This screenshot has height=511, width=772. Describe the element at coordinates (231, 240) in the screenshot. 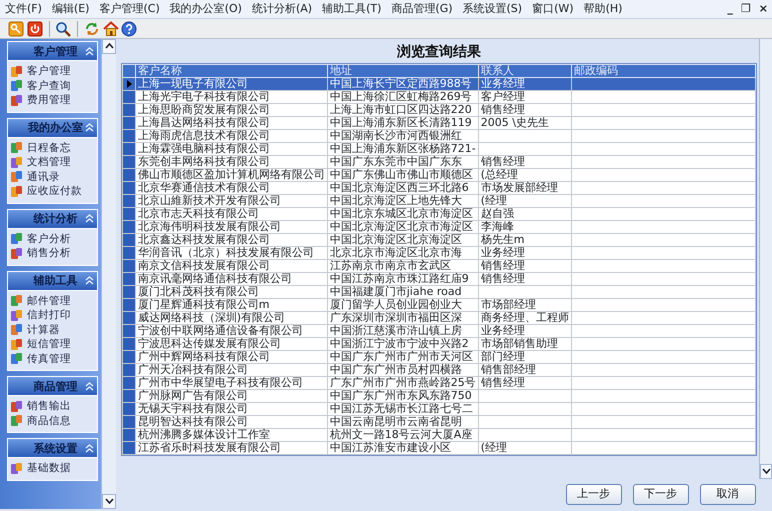

I see `table-cell: 北京鑫达科技发展有限公司` at that location.